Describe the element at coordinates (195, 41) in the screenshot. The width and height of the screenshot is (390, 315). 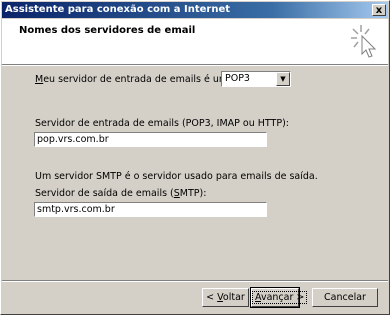
I see `wizard-header: Nomes dos servidores de email` at that location.